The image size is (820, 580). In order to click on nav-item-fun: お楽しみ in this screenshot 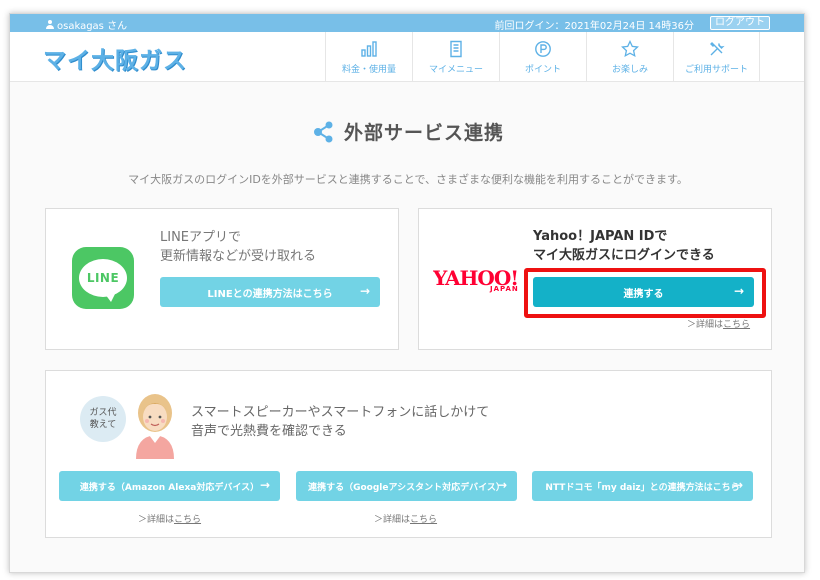, I will do `click(629, 57)`.